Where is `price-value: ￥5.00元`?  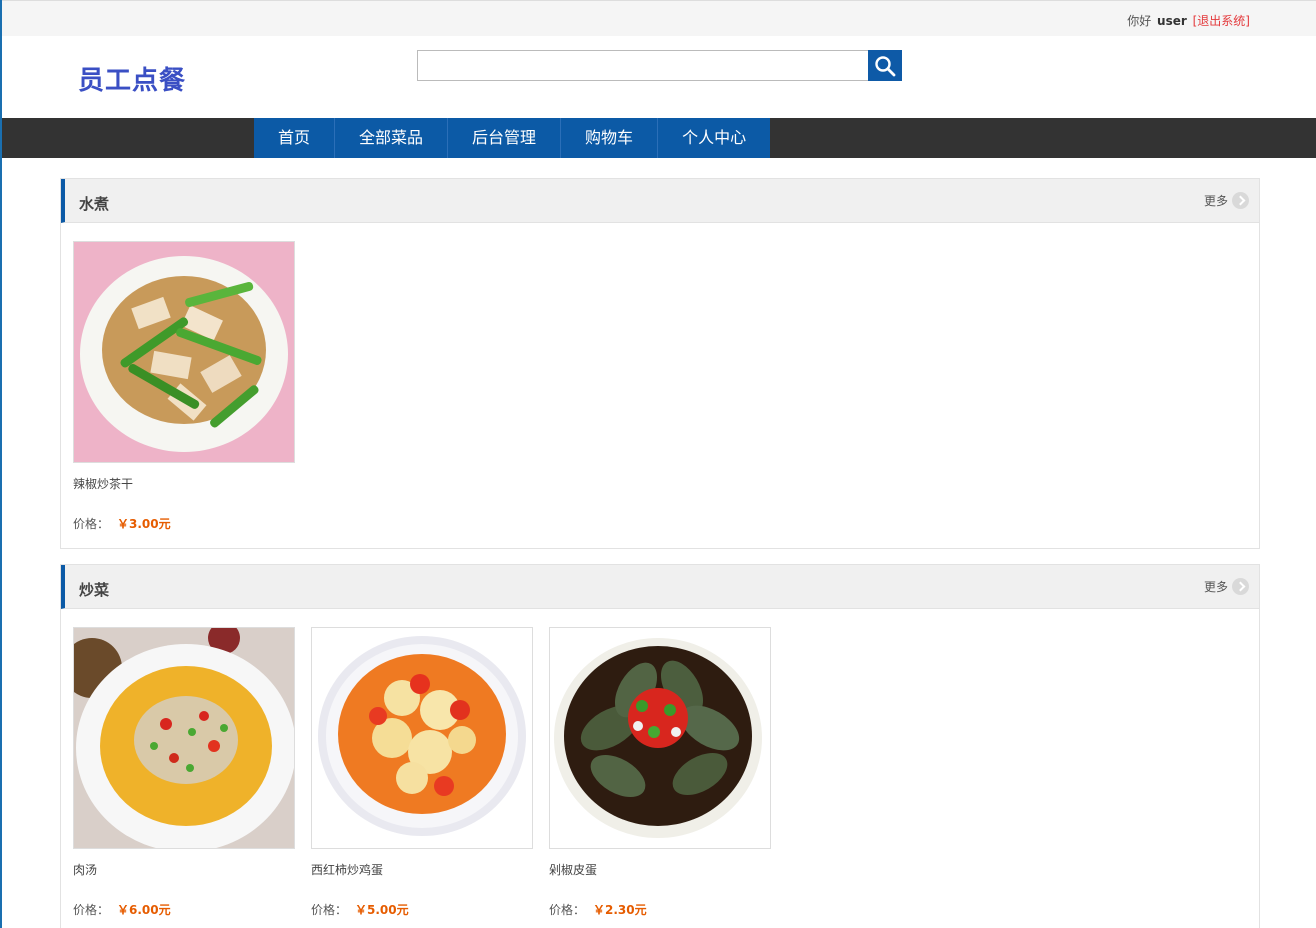 price-value: ￥5.00元 is located at coordinates (382, 910).